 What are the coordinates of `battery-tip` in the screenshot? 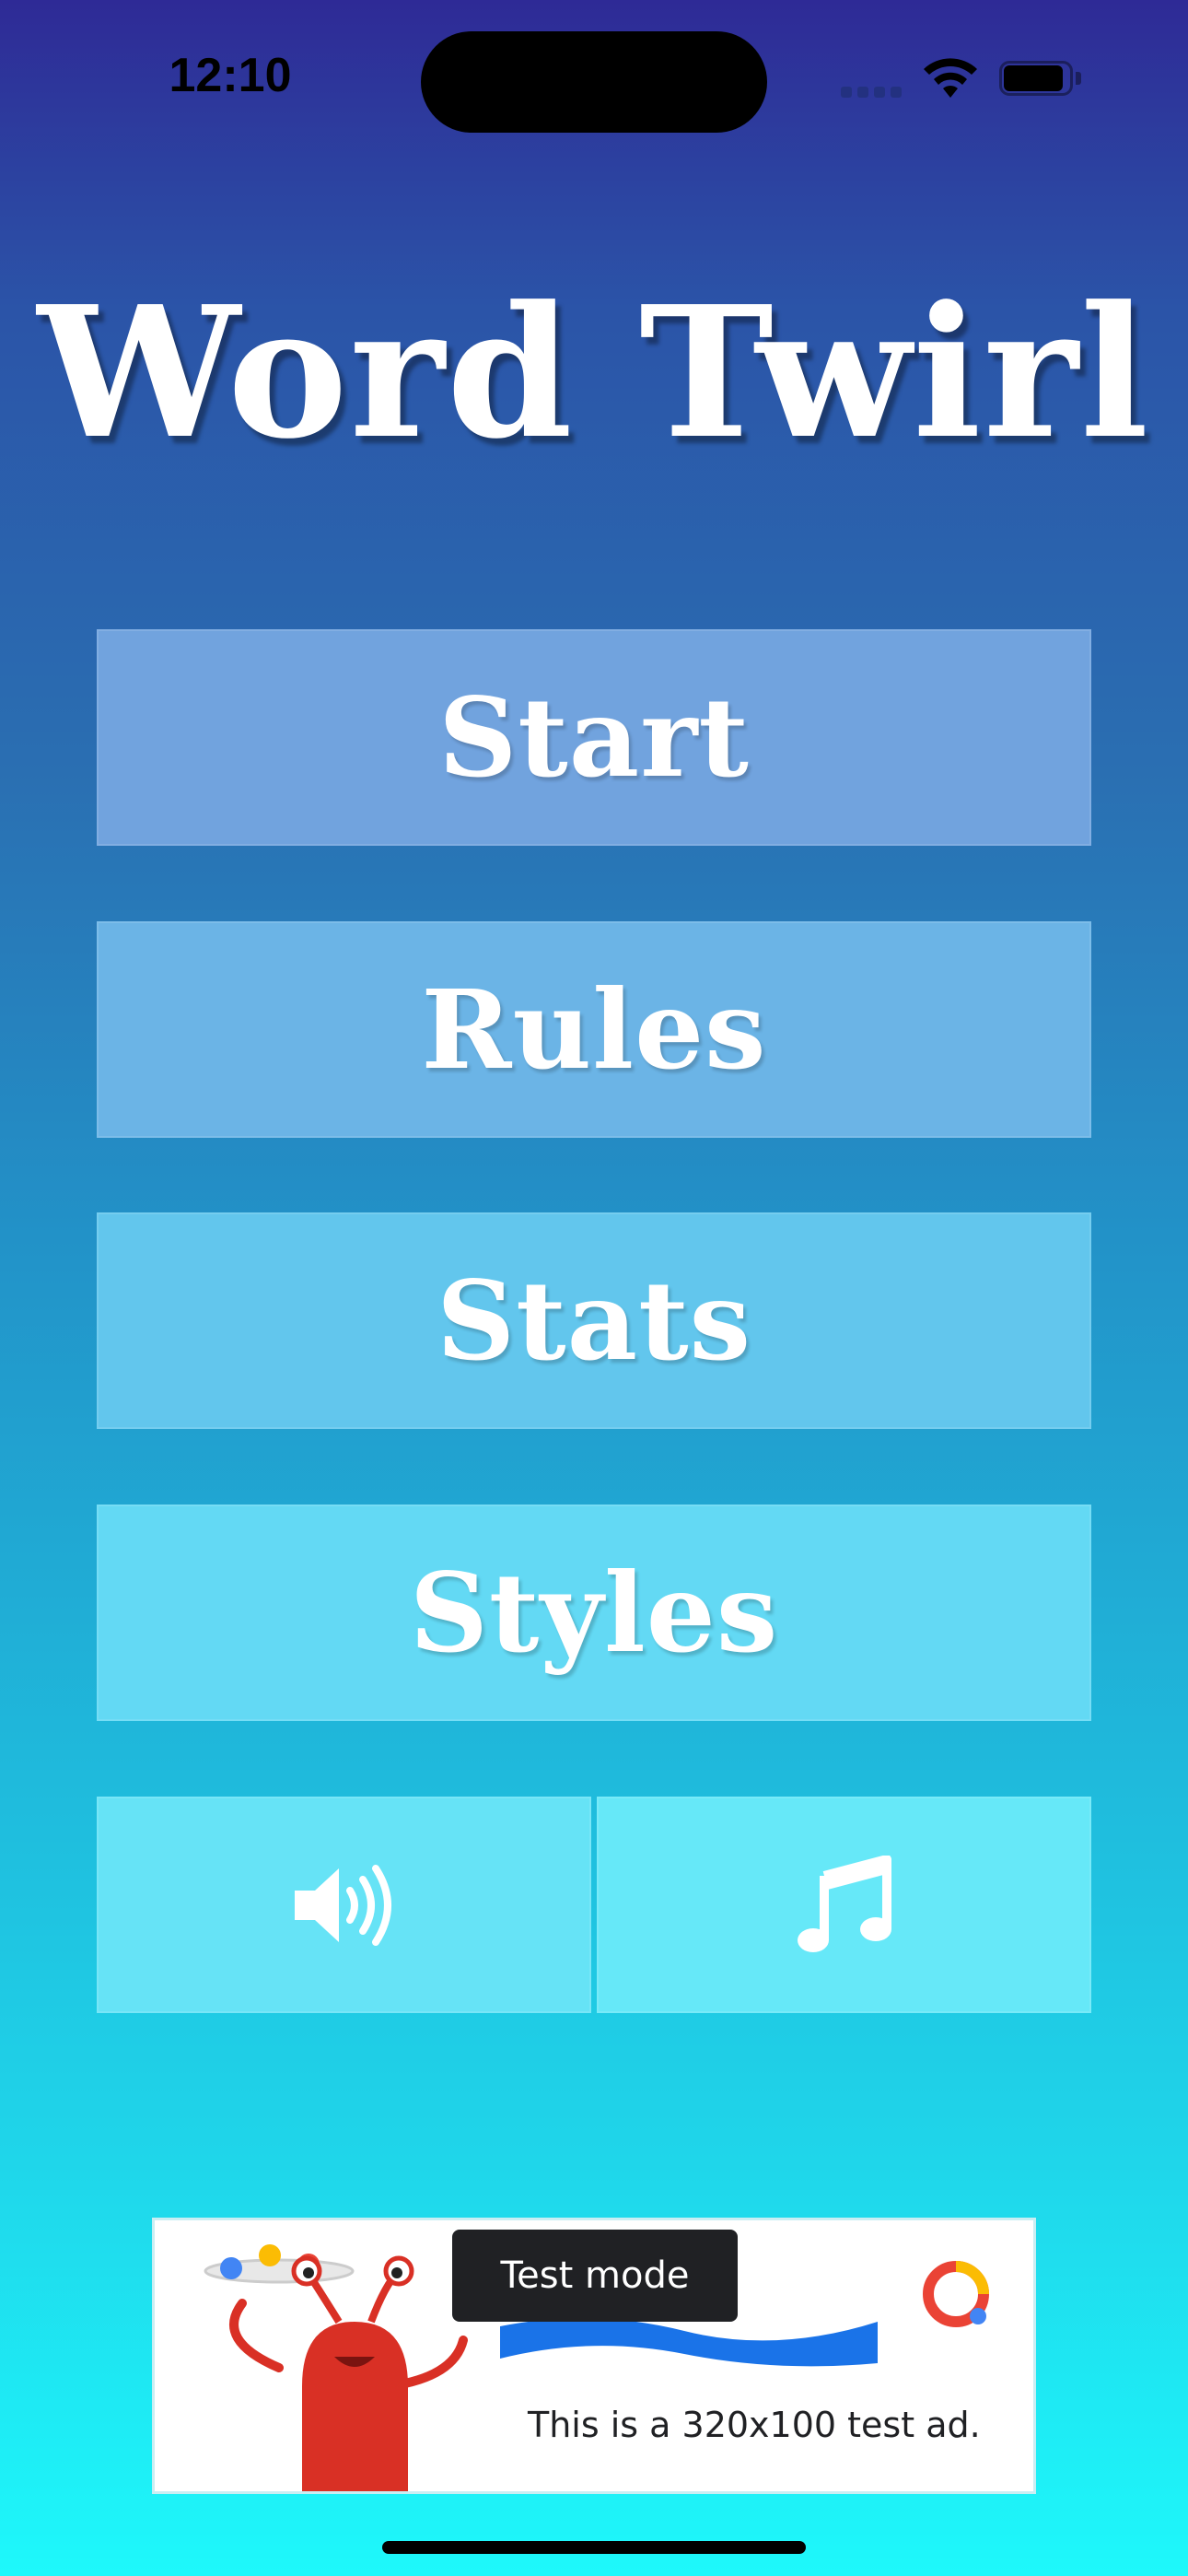 It's located at (1078, 78).